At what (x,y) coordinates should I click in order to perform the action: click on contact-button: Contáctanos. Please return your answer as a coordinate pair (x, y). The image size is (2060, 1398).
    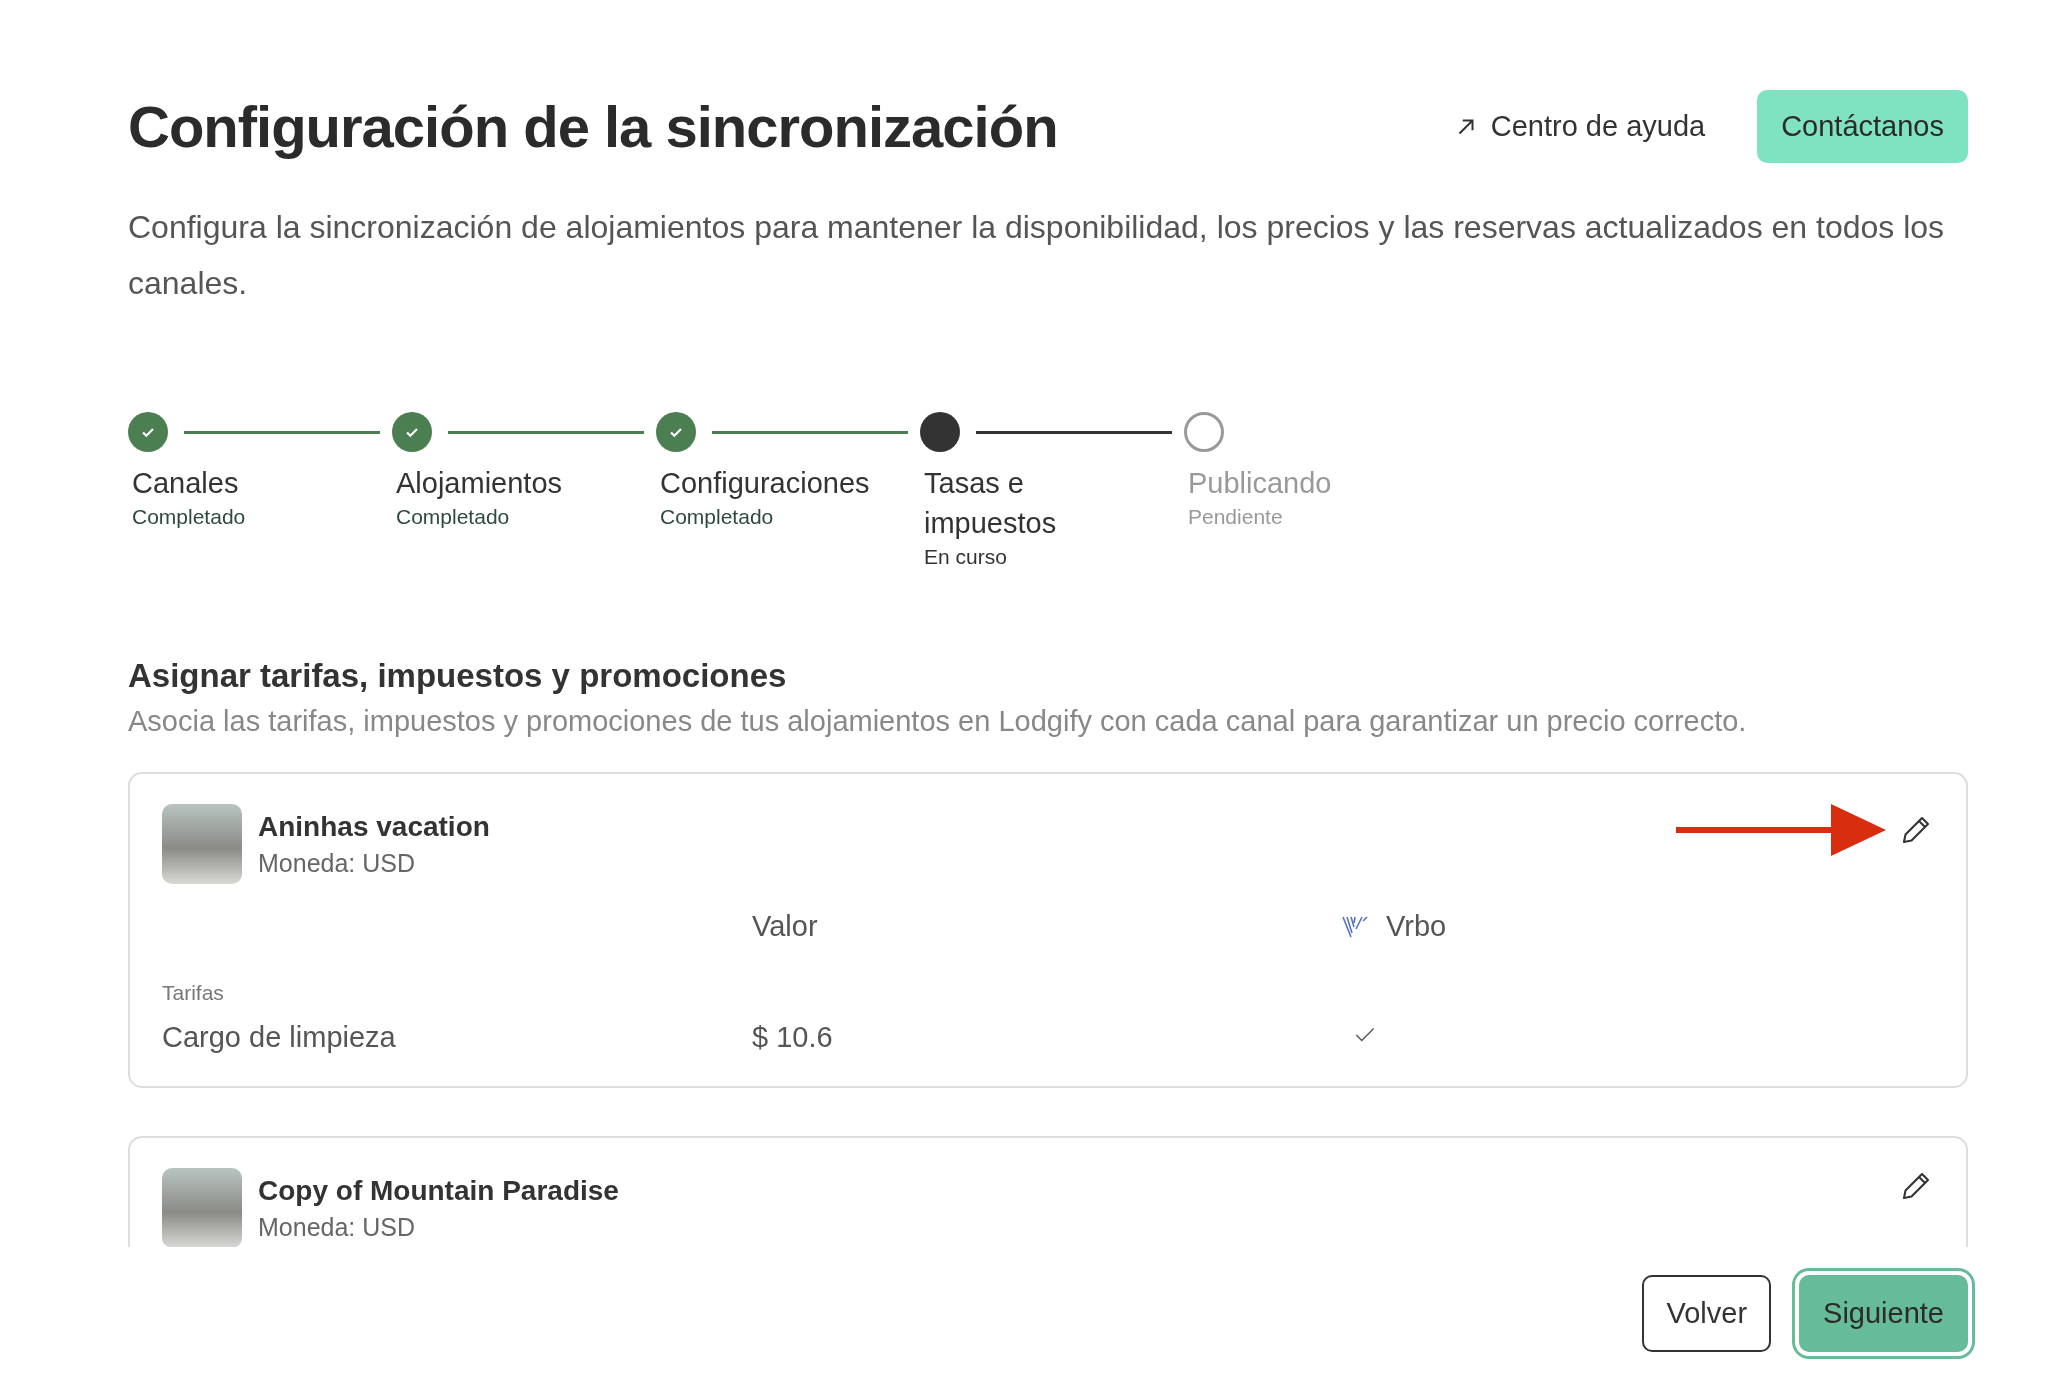
    Looking at the image, I should click on (1862, 126).